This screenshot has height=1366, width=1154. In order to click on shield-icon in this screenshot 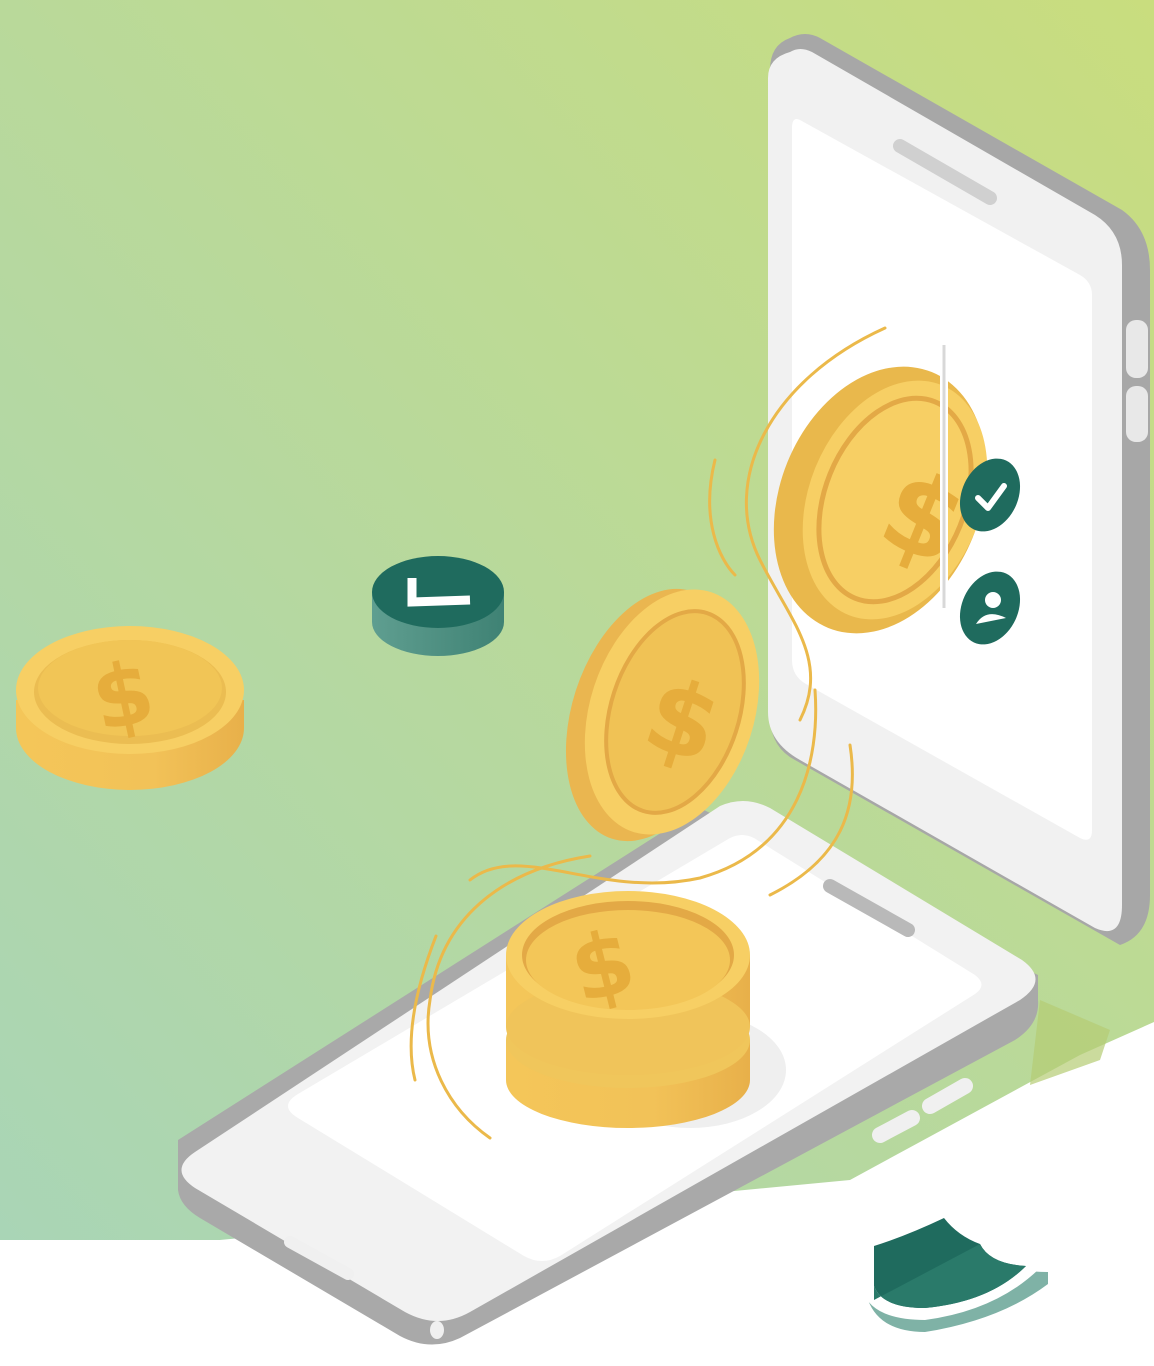, I will do `click(955, 1268)`.